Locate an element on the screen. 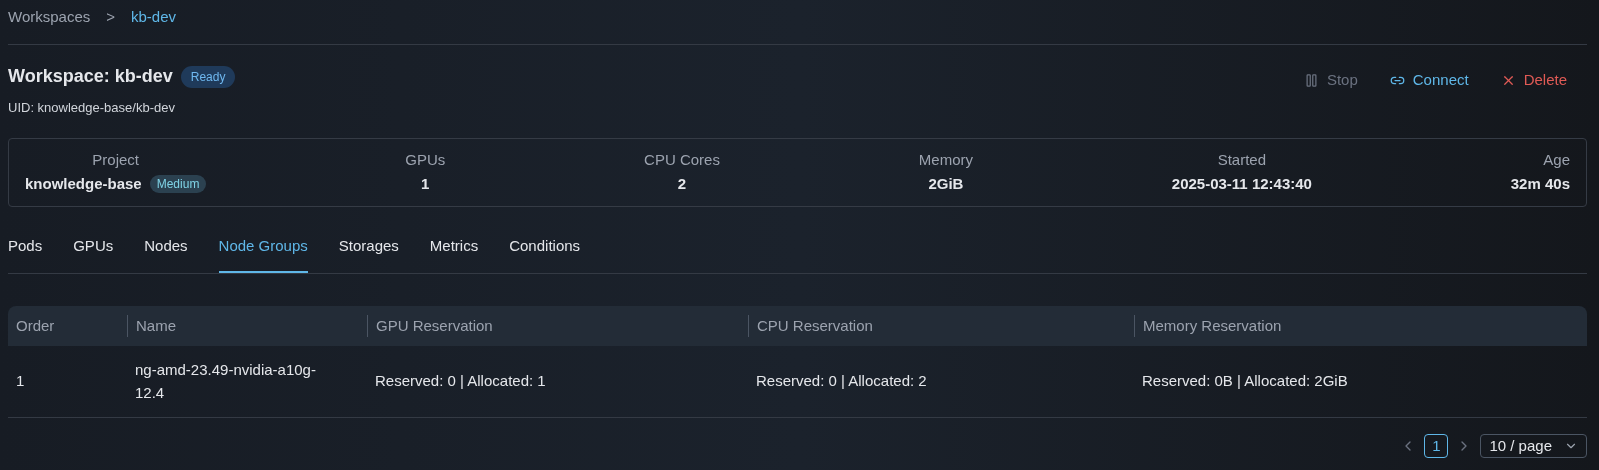 This screenshot has height=470, width=1599. stat-value: 2 is located at coordinates (682, 184).